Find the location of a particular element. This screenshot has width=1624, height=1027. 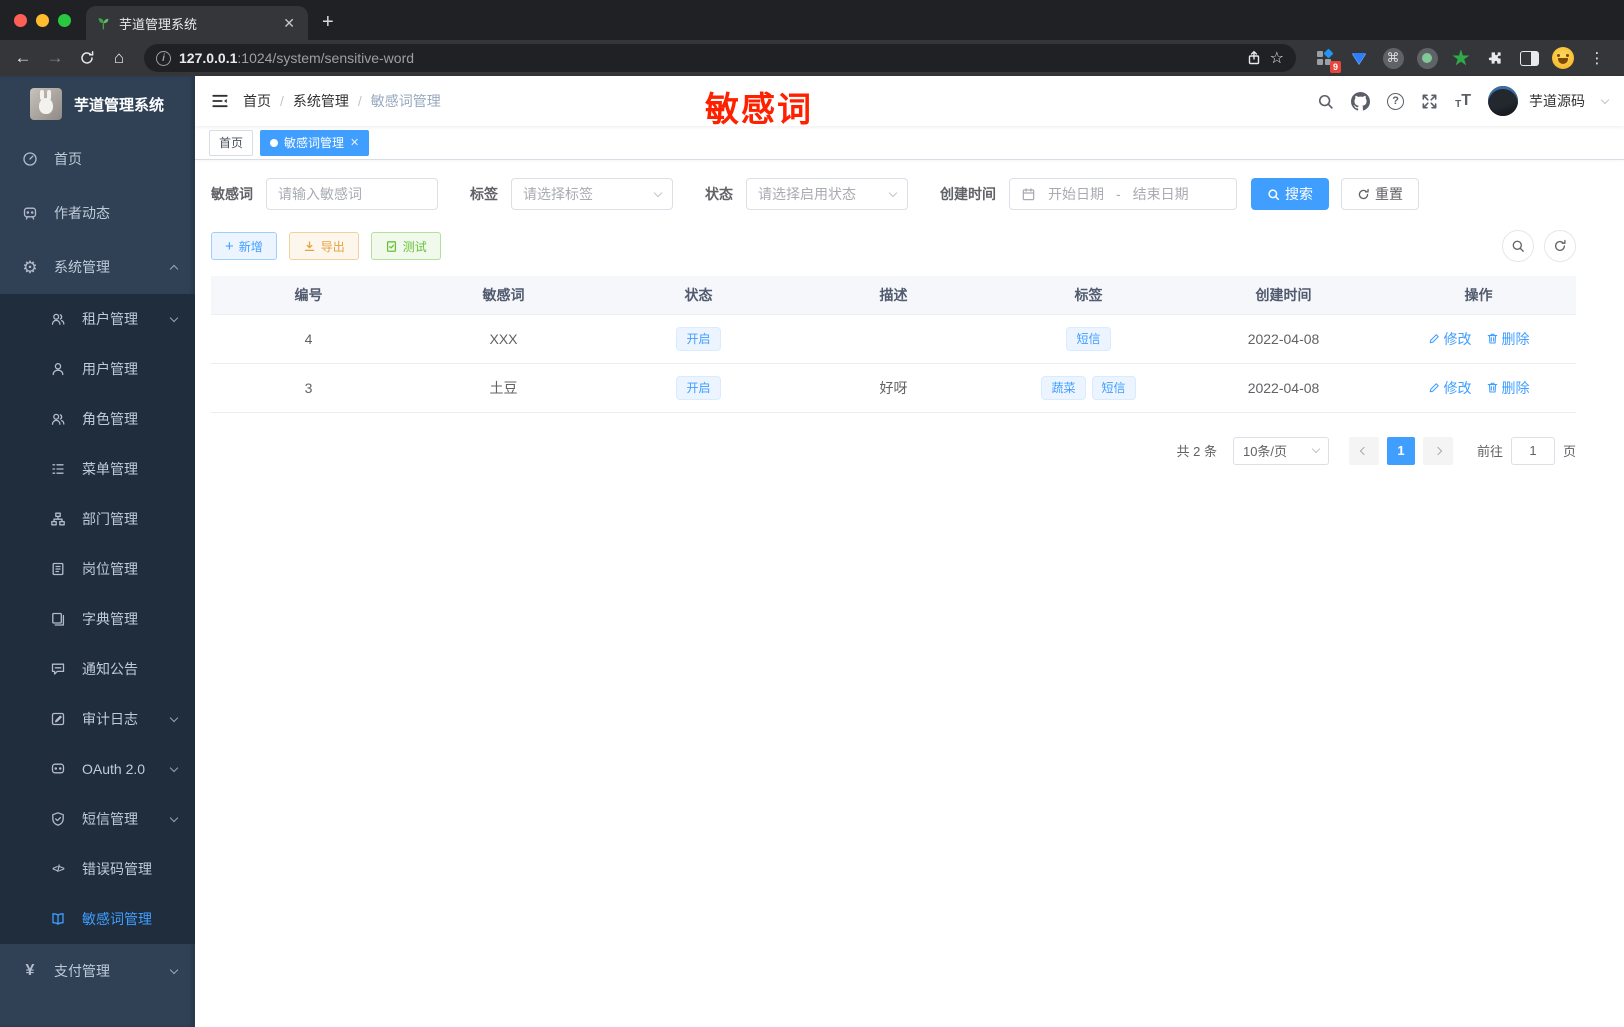

site-info-icon: i is located at coordinates (163, 58).